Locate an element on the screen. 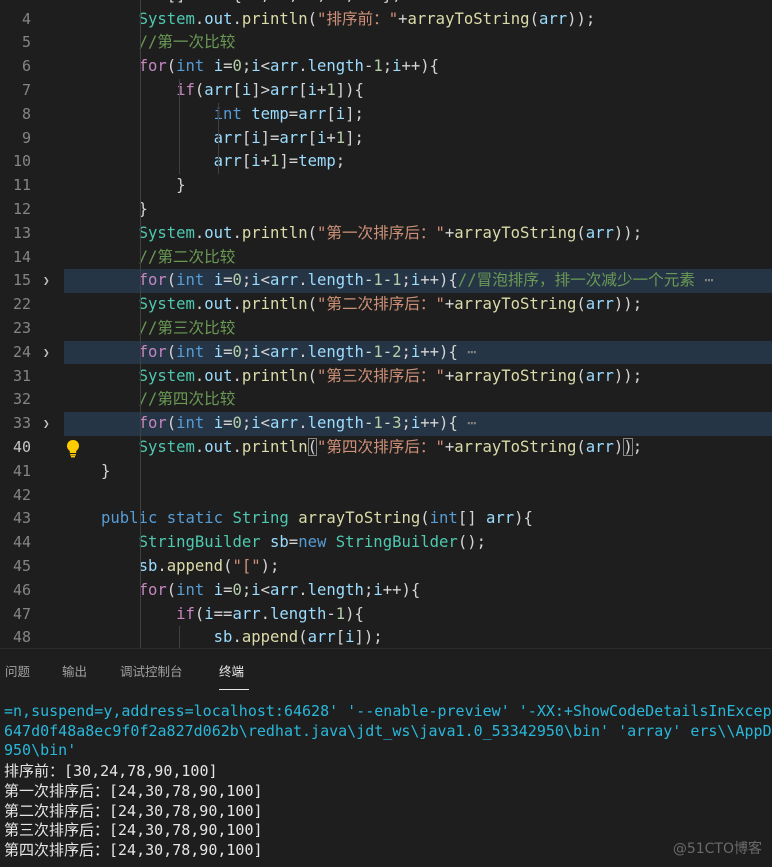 The width and height of the screenshot is (772, 867). tab-output: 输出 is located at coordinates (74, 670).